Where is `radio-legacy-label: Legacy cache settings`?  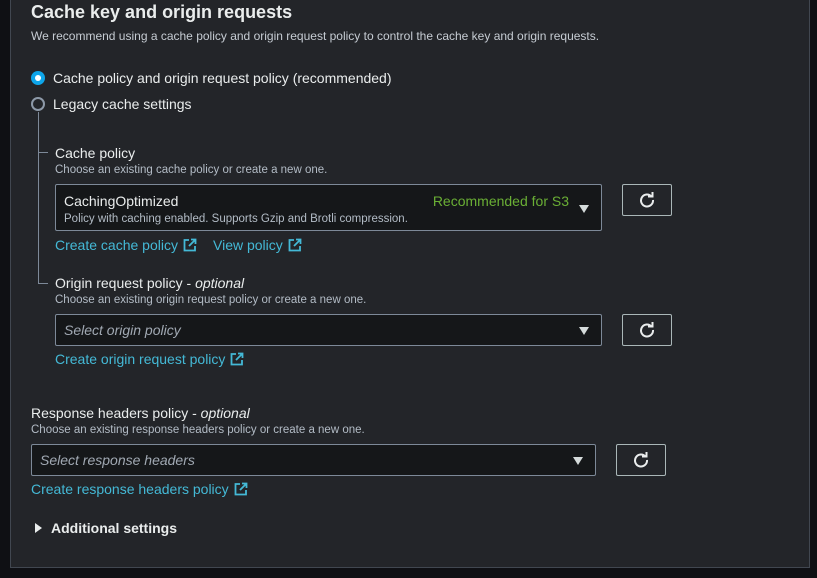 radio-legacy-label: Legacy cache settings is located at coordinates (122, 104).